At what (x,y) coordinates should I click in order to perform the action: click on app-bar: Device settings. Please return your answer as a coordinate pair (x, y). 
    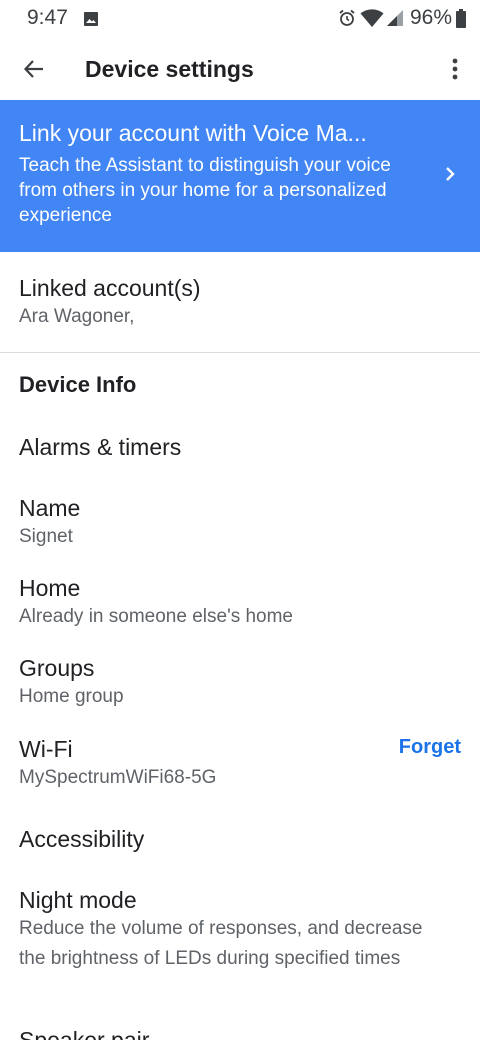
    Looking at the image, I should click on (240, 69).